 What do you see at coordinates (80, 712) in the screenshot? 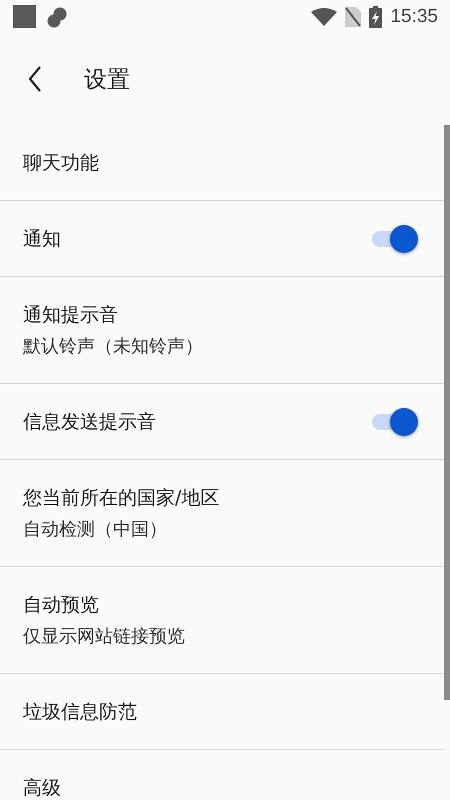
I see `item-title: 垃圾信息防范` at bounding box center [80, 712].